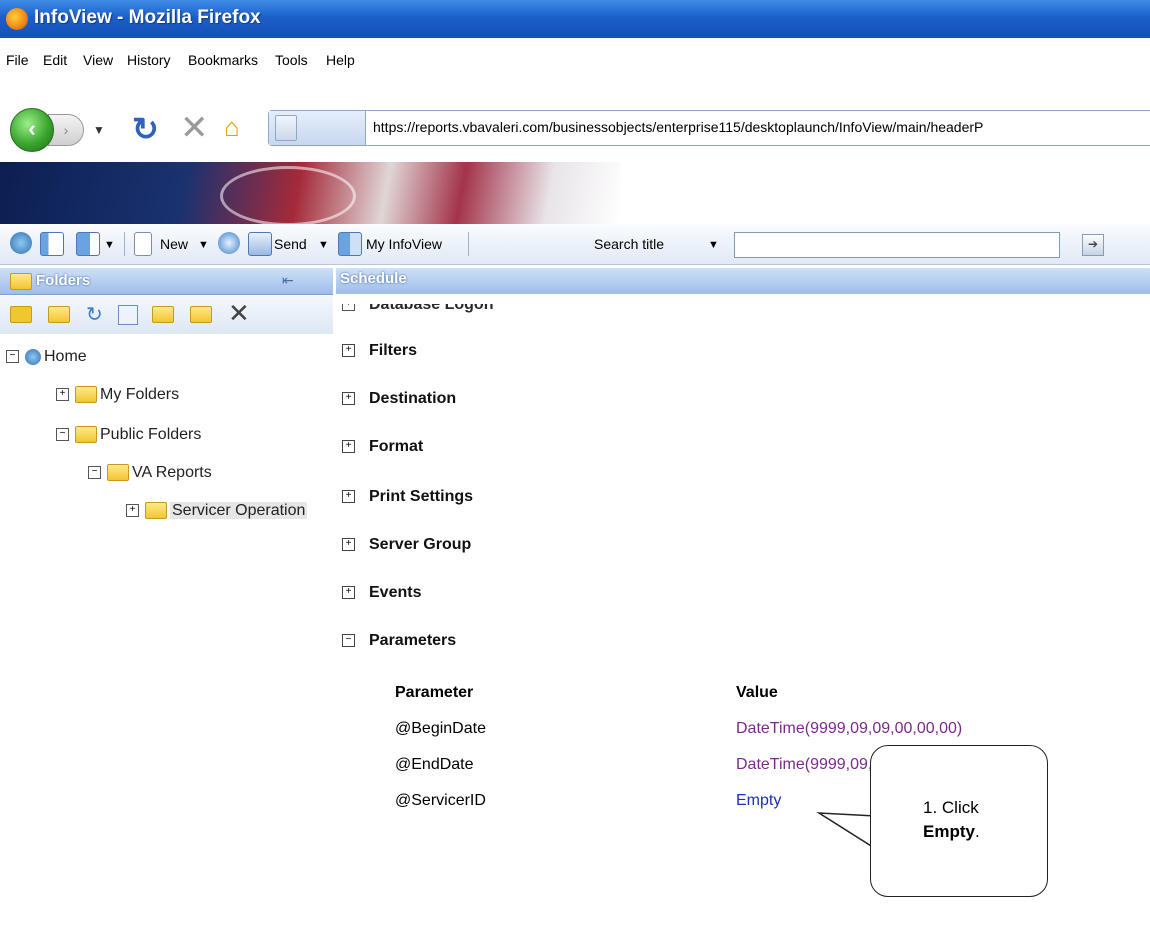  Describe the element at coordinates (413, 398) in the screenshot. I see `section-label: Destination` at that location.